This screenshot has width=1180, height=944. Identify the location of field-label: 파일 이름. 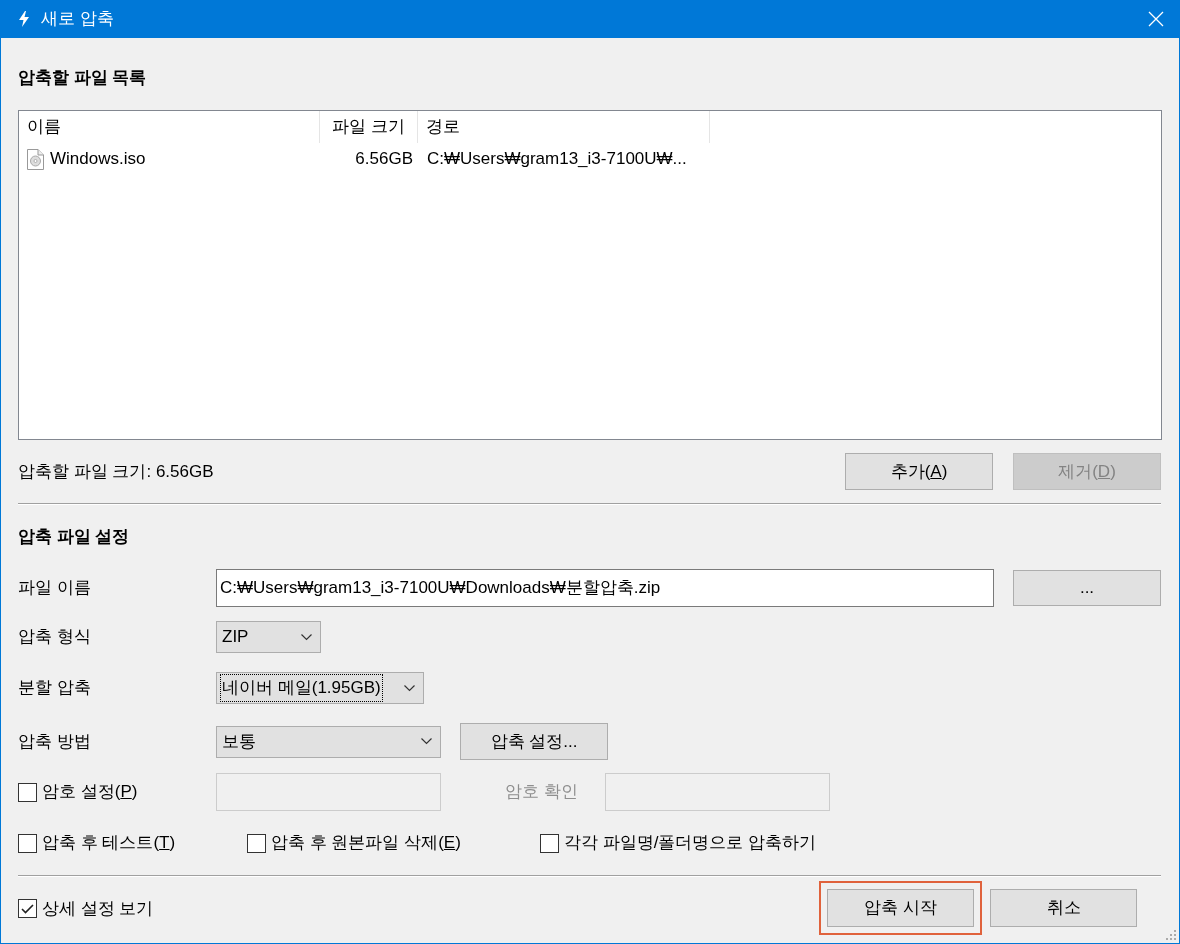
(55, 588).